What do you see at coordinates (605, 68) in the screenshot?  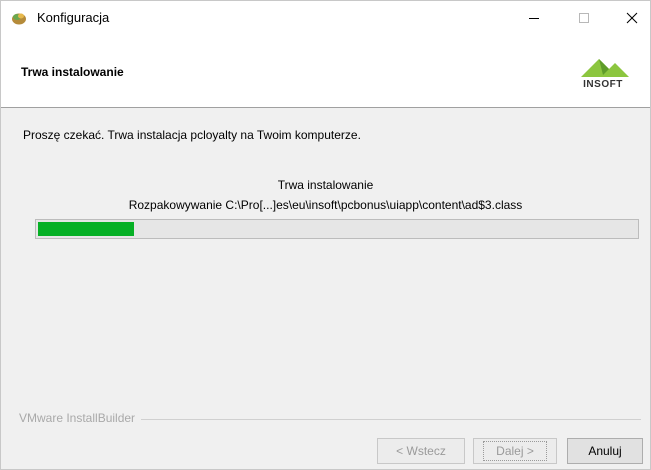 I see `logo-mountain-icon` at bounding box center [605, 68].